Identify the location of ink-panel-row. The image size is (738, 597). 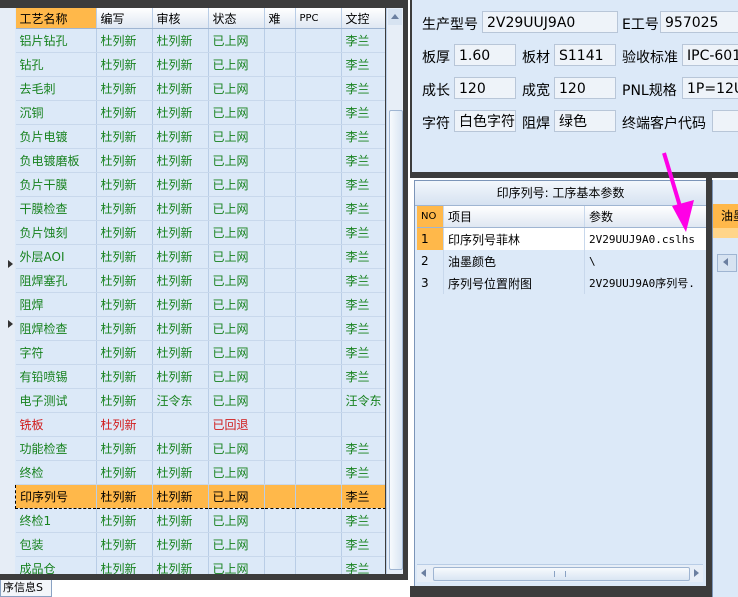
(725, 233).